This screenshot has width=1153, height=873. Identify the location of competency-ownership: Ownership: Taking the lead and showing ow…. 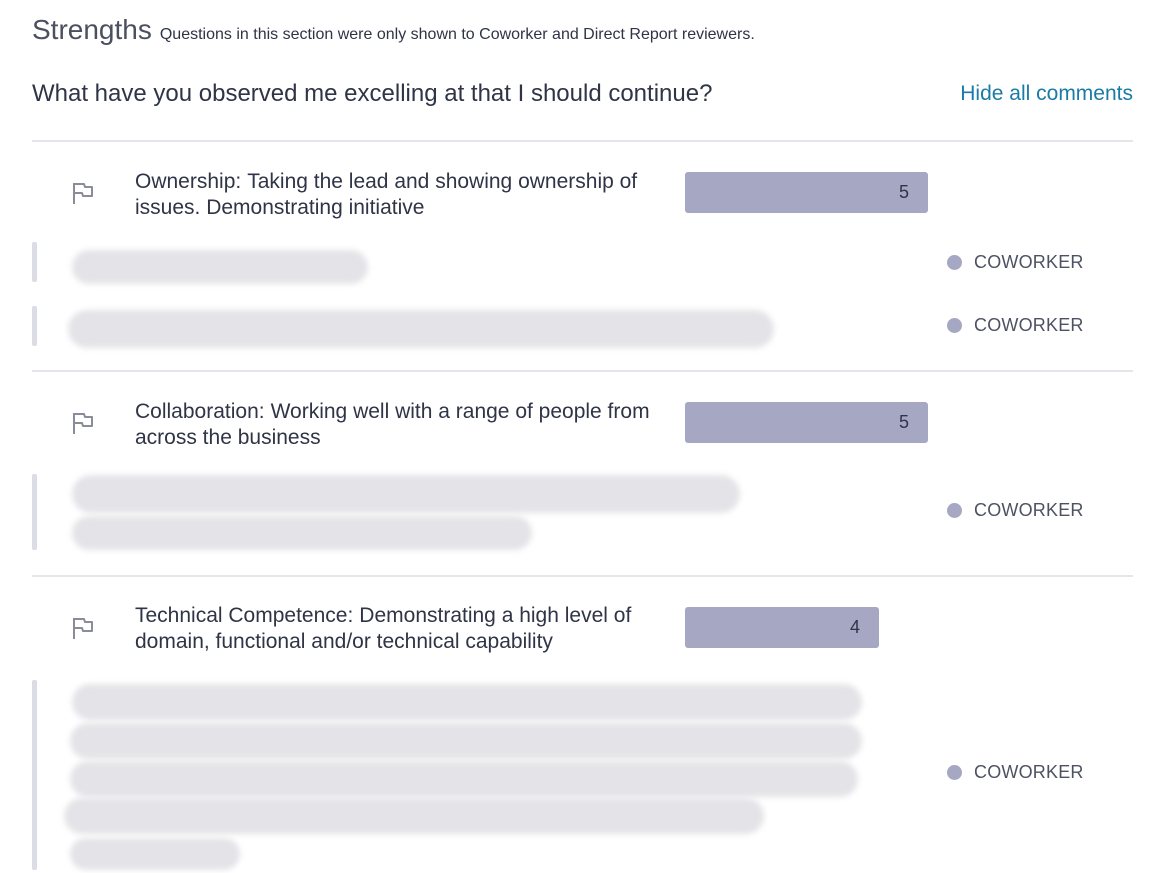
(410, 195).